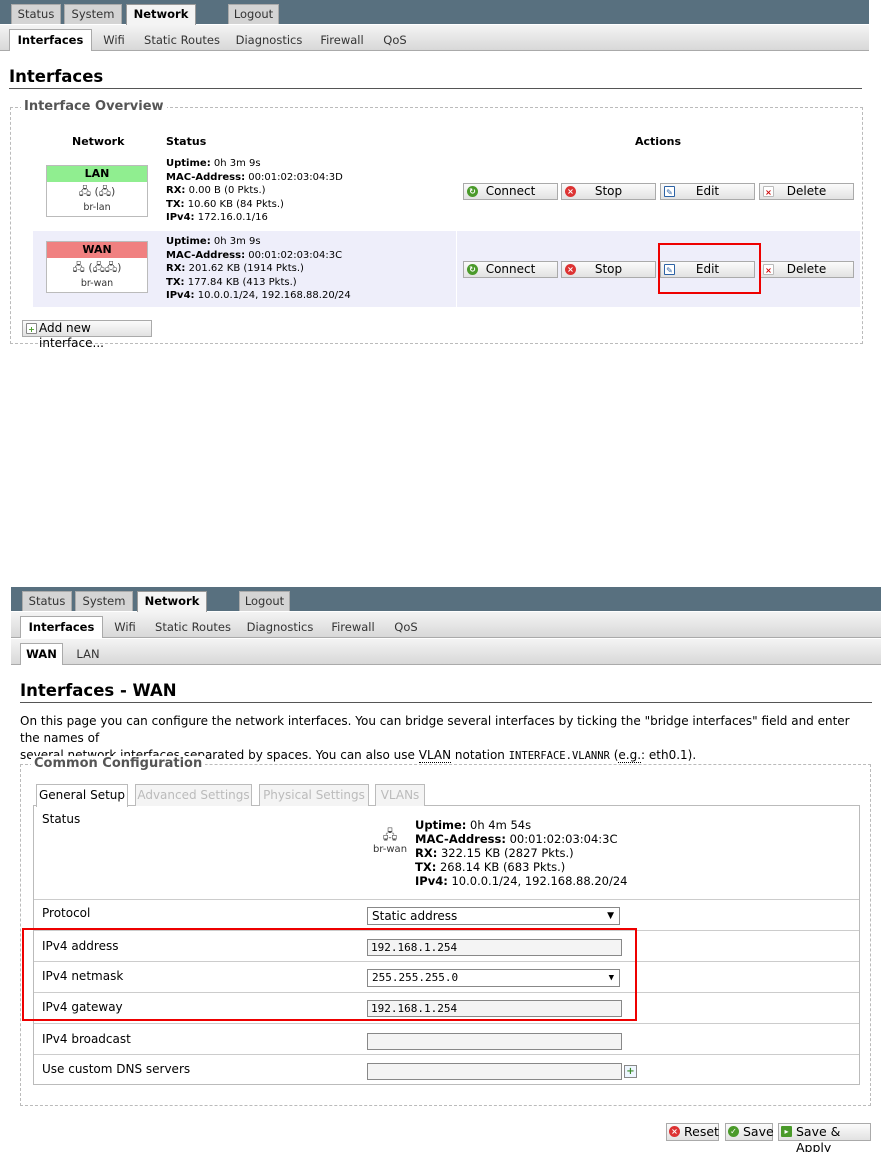 This screenshot has height=1152, width=881. Describe the element at coordinates (824, 1137) in the screenshot. I see `save-apply-button: ▸ Save & Apply` at that location.